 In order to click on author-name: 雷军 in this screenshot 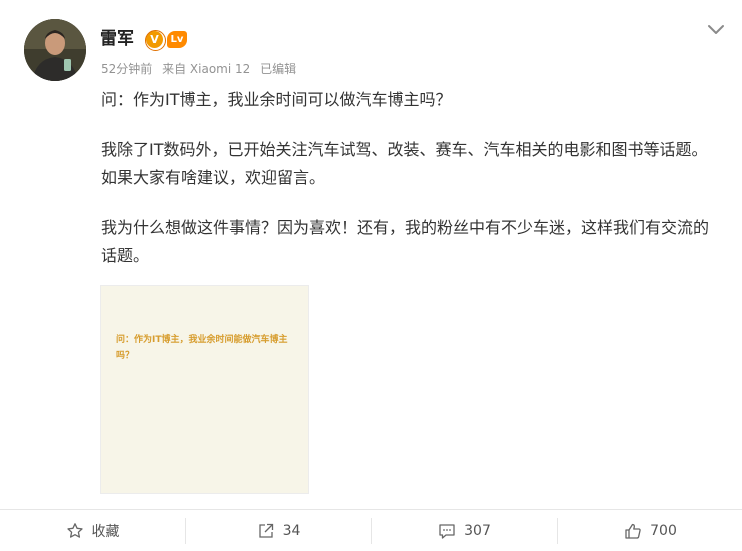, I will do `click(117, 39)`.